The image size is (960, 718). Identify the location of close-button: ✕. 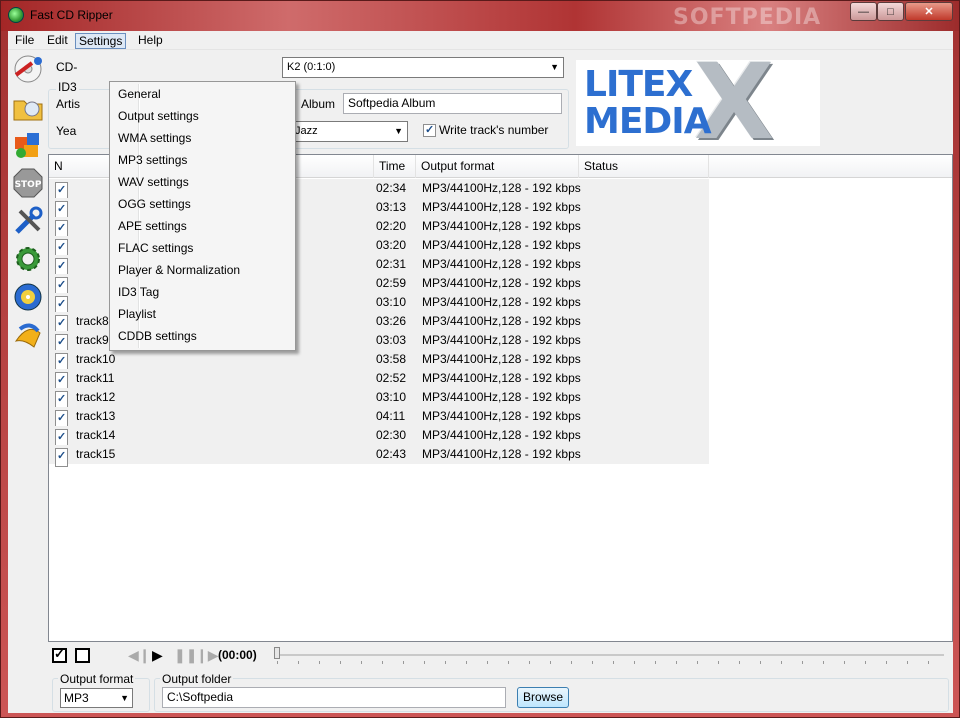
(929, 11).